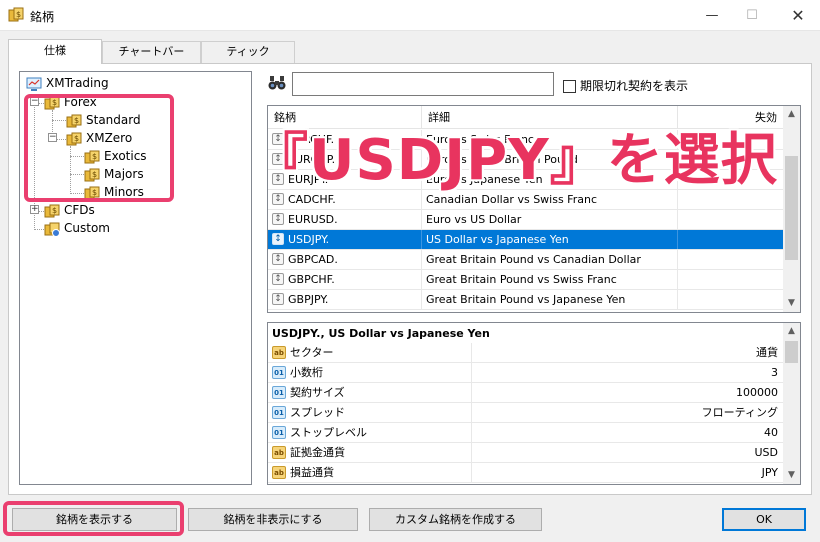  I want to click on collapse-forex-icon: −, so click(34, 101).